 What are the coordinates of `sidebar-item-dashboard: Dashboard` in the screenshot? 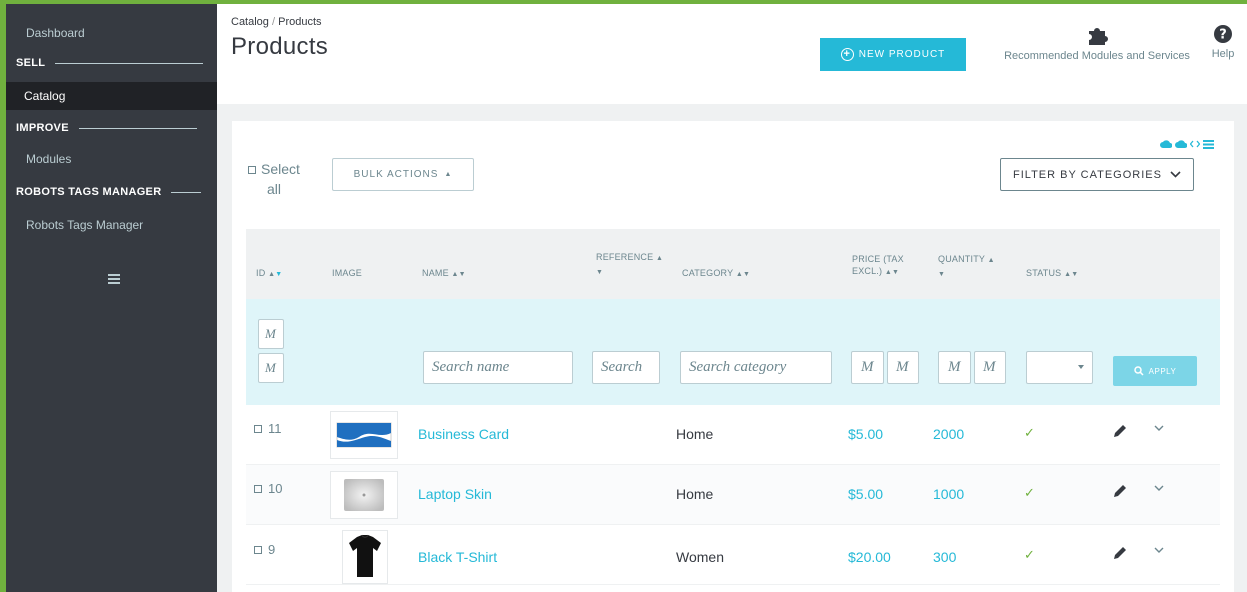 It's located at (111, 33).